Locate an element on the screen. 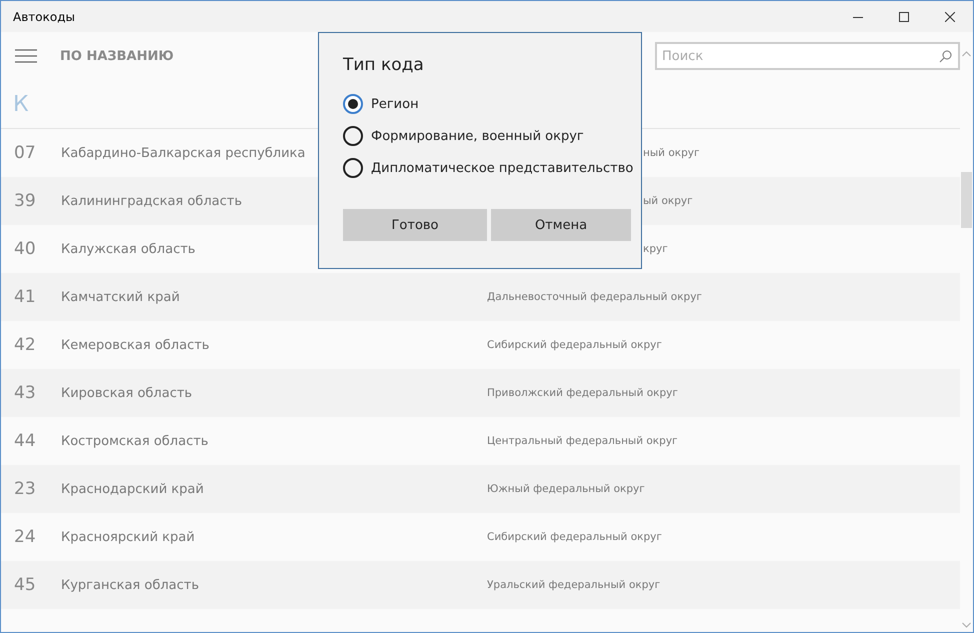 The height and width of the screenshot is (633, 974). region-name: Калужская область is located at coordinates (128, 249).